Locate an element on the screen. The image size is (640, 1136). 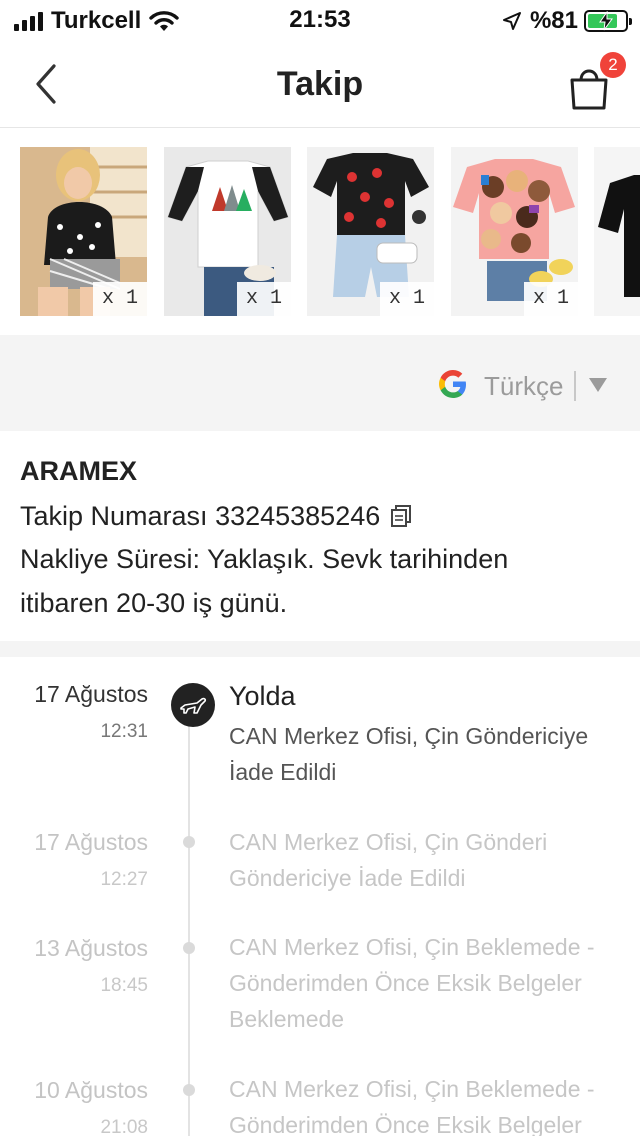
tracking-number: Takip Numarası 33245385246 is located at coordinates (200, 516).